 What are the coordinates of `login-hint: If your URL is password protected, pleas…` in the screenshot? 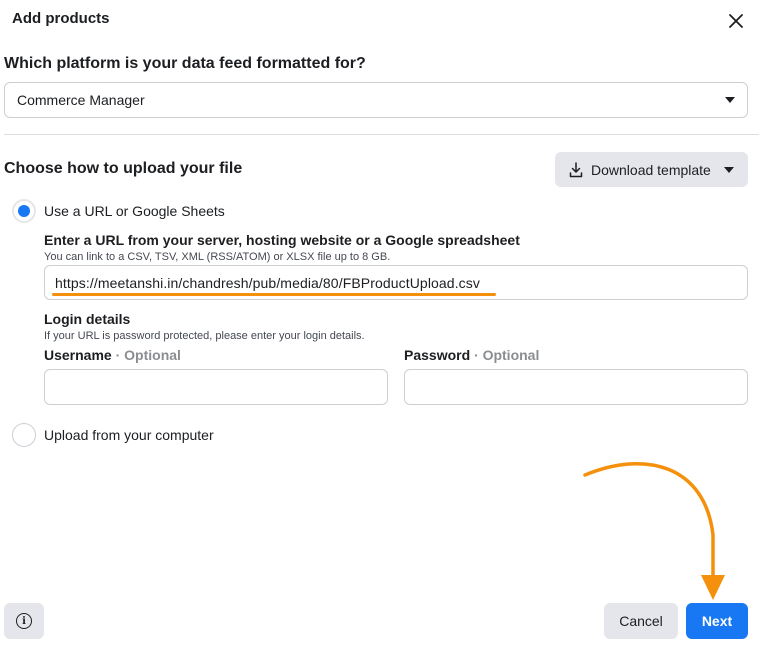 It's located at (204, 336).